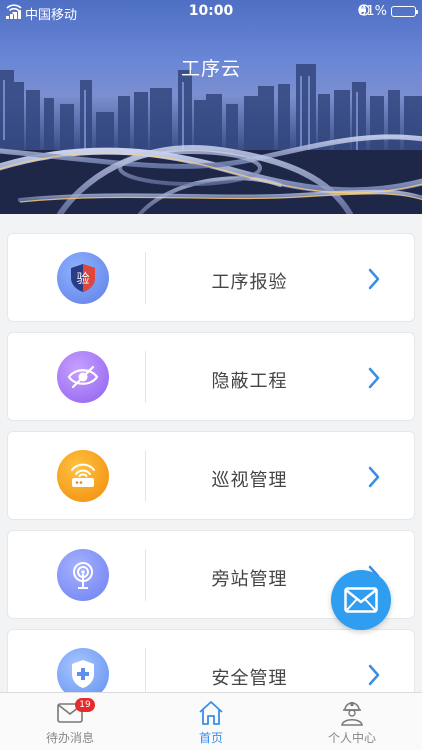 This screenshot has width=422, height=750. I want to click on status-bar: 中国移动 10:00 81%, so click(211, 12).